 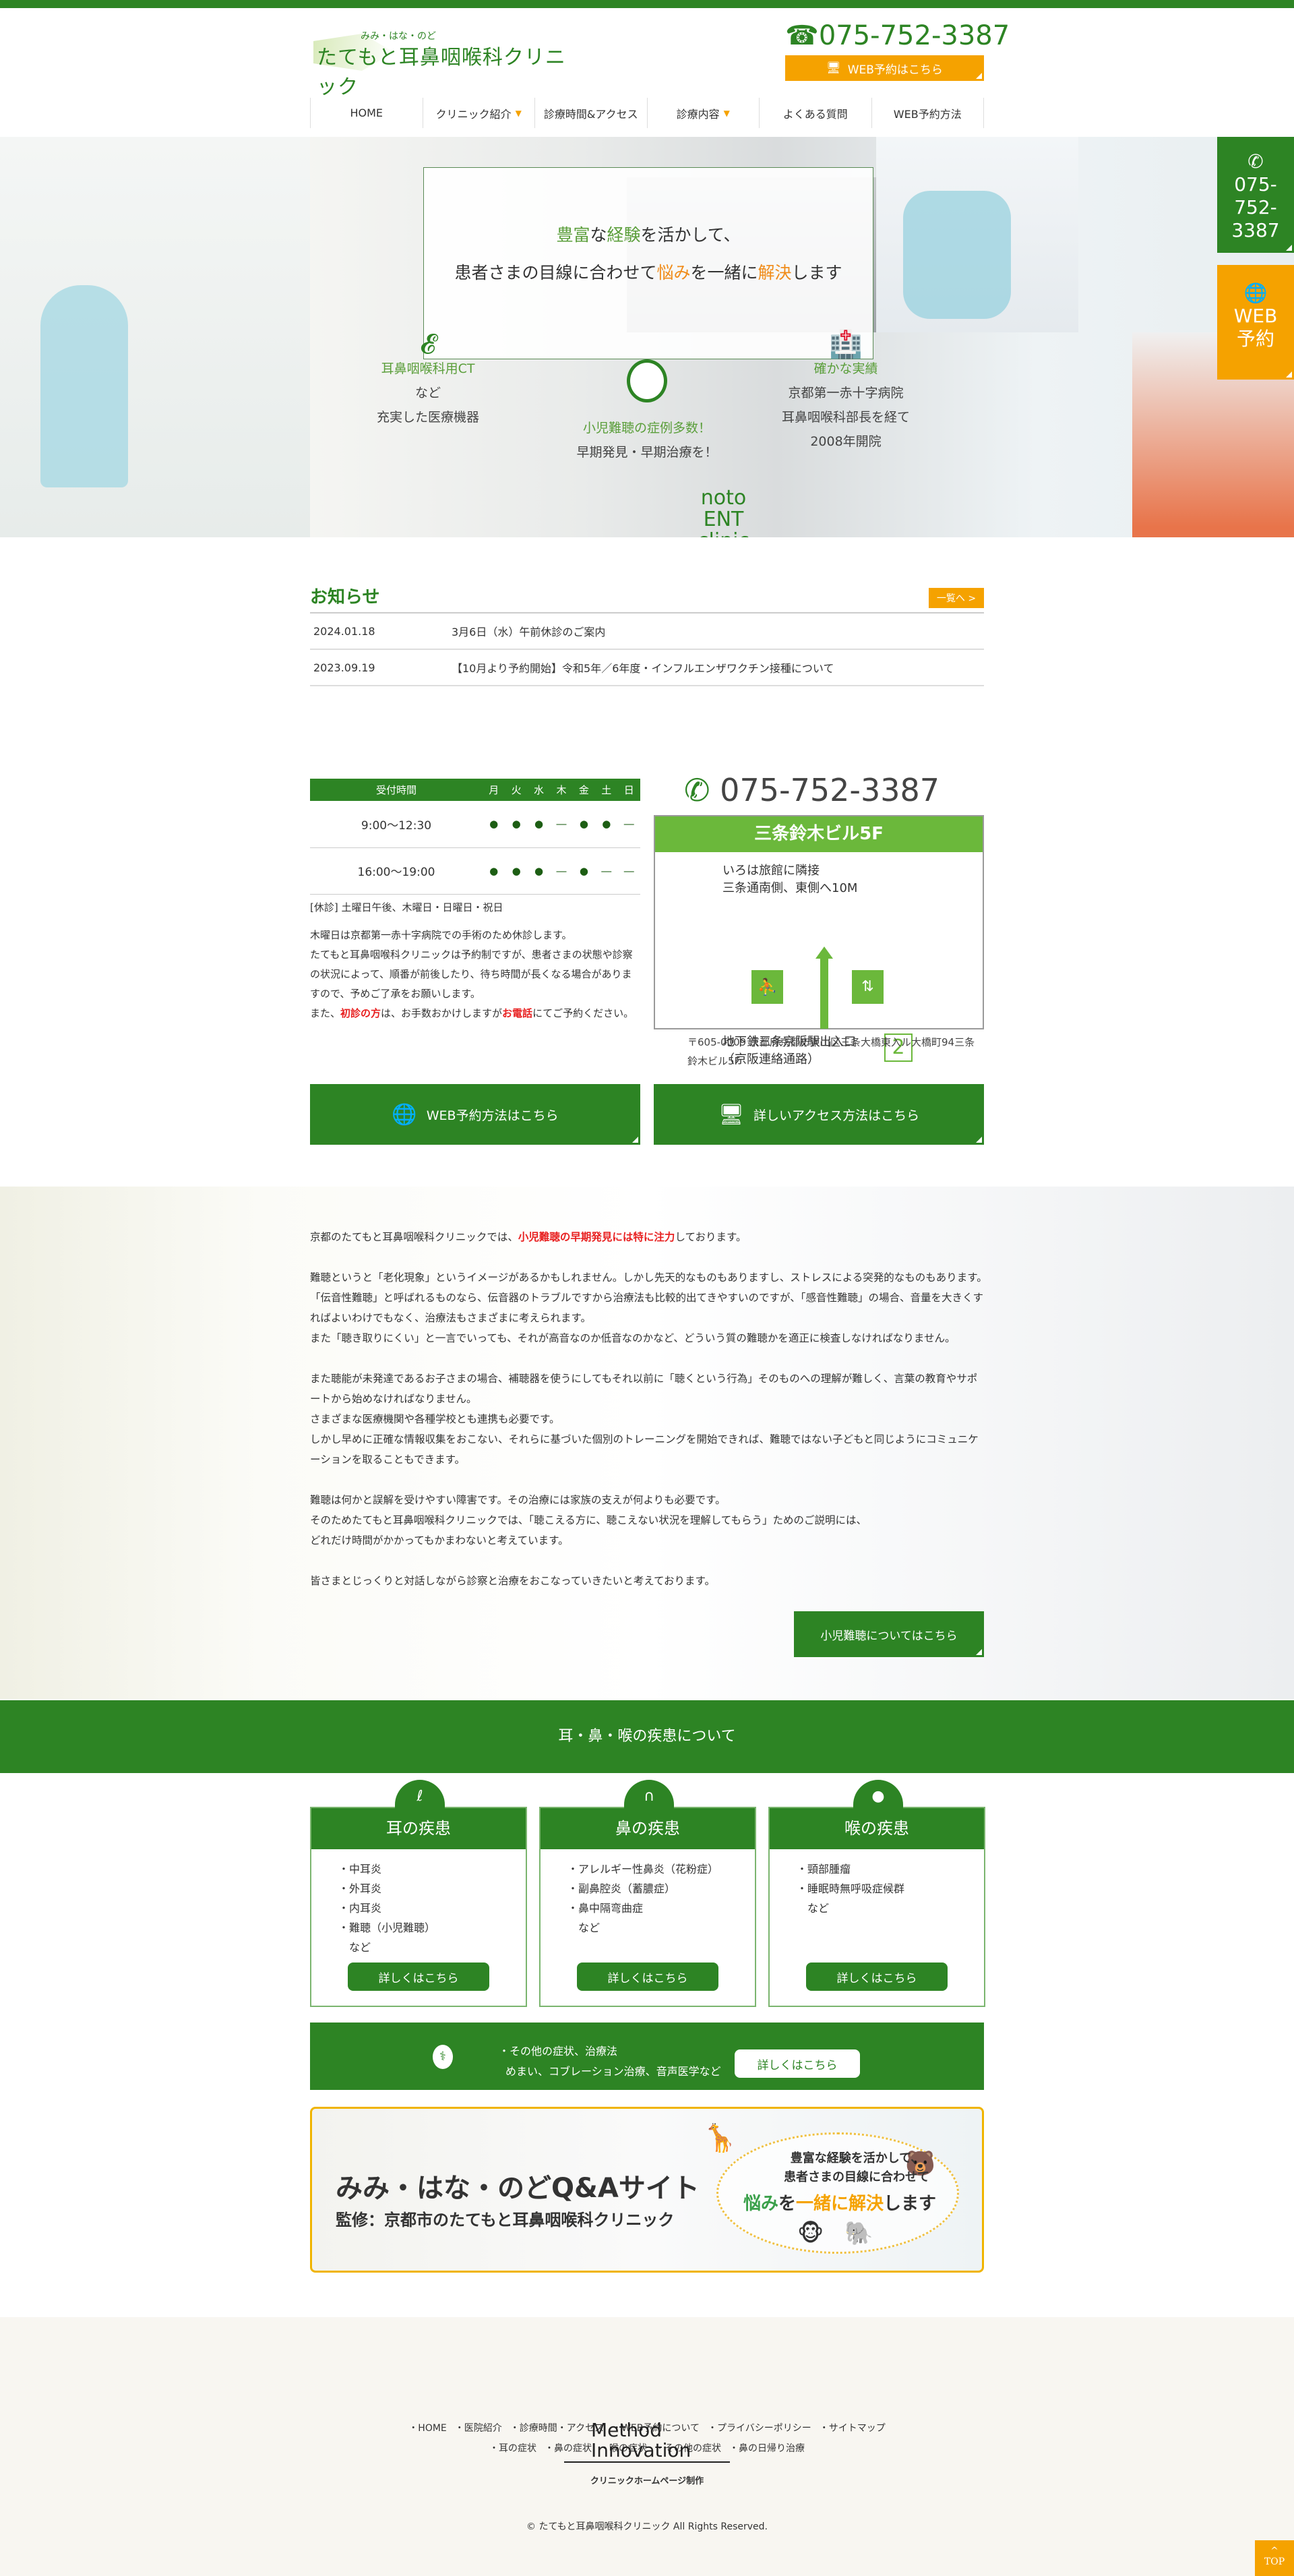 I want to click on card-list: ・中耳炎 ・外耳炎 ・内耳炎 ・難聴（小児難聴） など, so click(x=387, y=1908).